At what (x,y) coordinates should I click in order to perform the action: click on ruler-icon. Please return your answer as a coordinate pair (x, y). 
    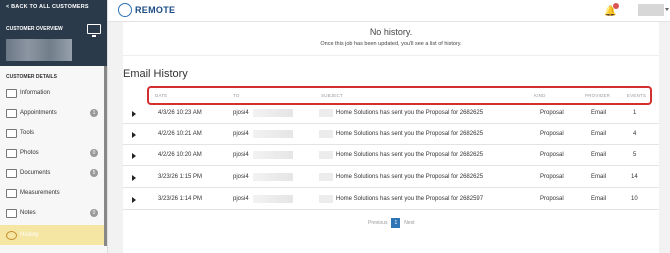
    Looking at the image, I should click on (11, 193).